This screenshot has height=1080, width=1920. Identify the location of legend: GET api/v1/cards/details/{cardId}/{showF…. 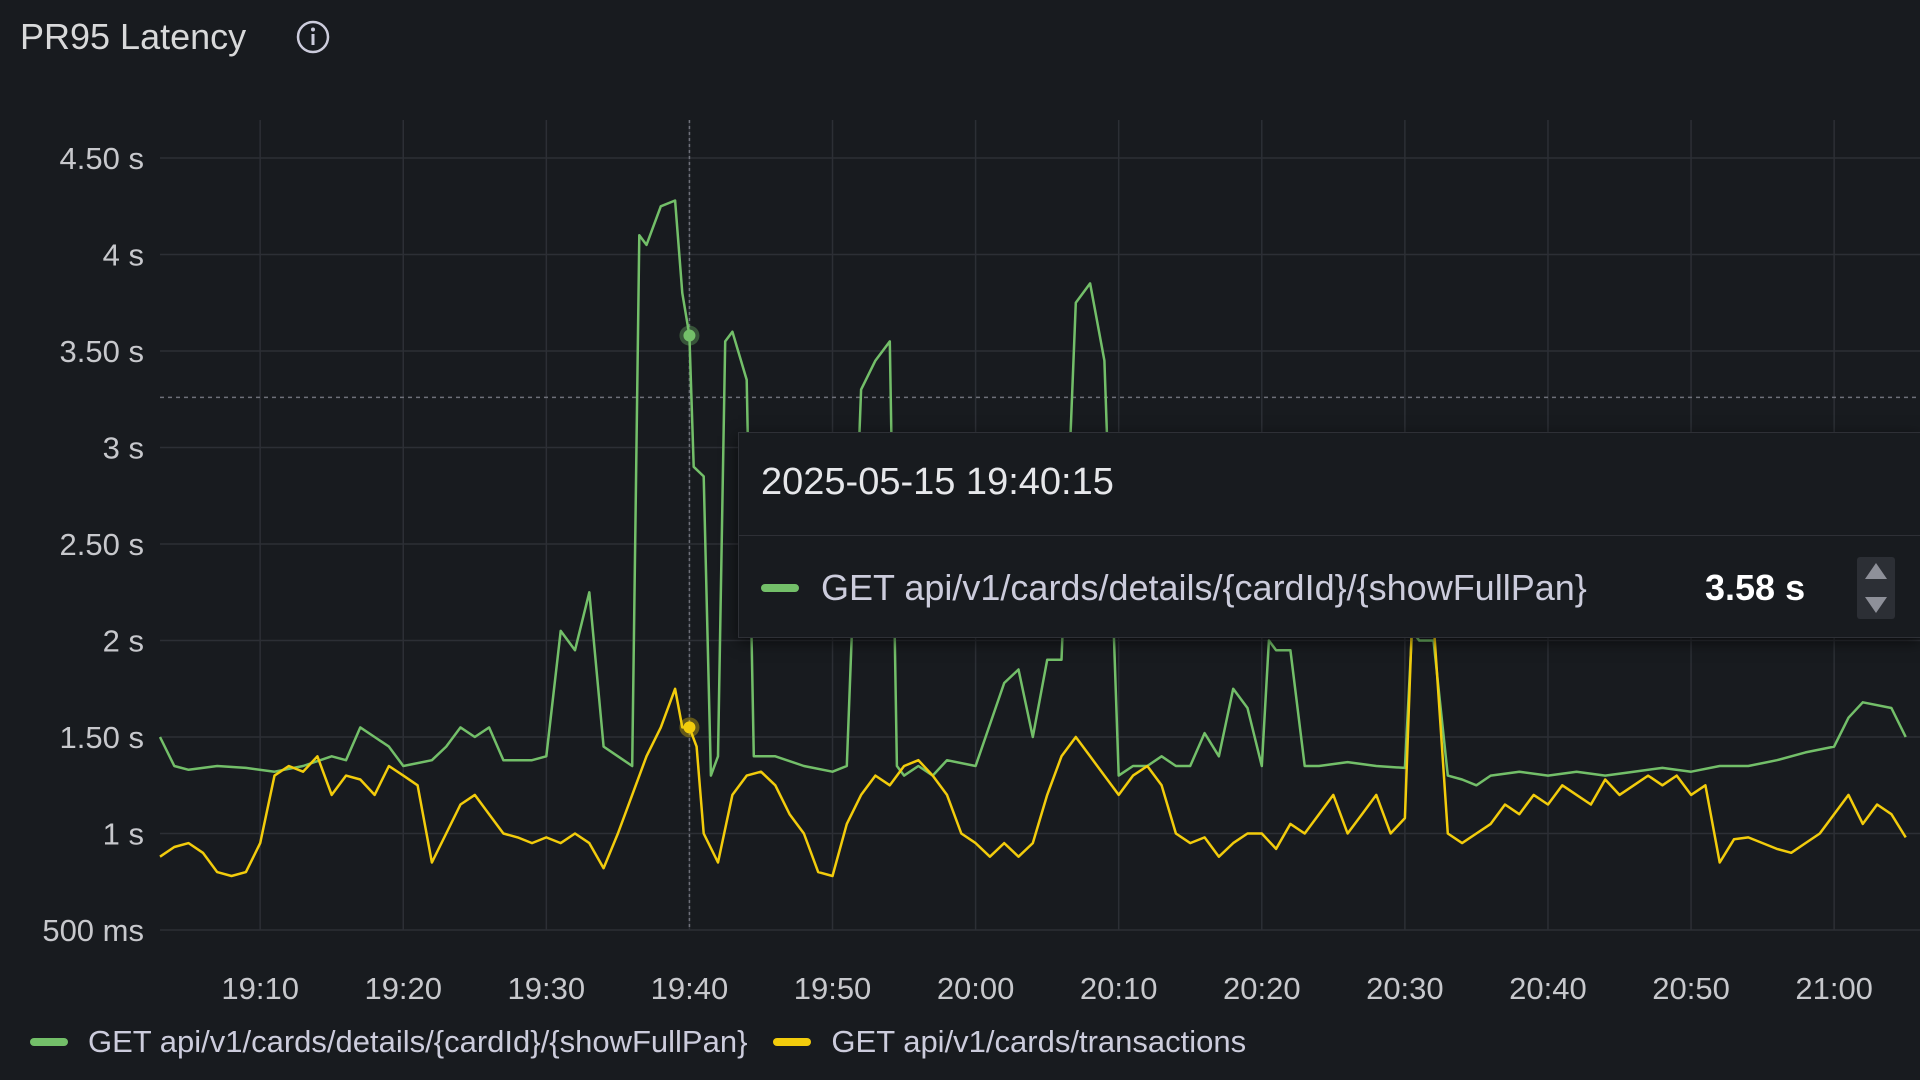
(651, 1042).